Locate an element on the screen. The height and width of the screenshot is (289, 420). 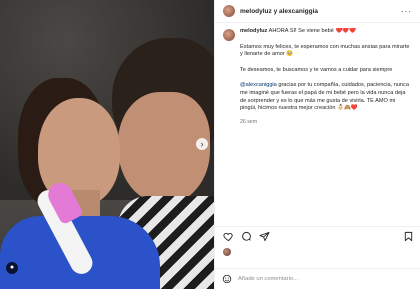
likes-row is located at coordinates (227, 252).